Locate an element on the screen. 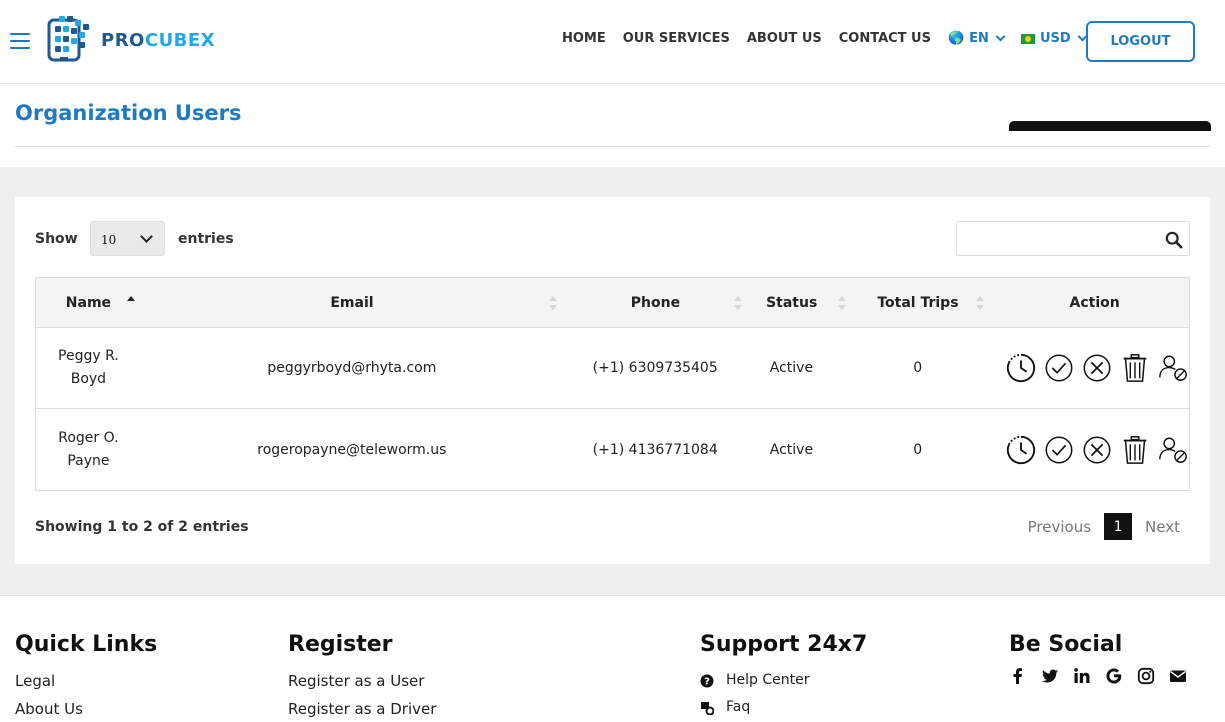 The height and width of the screenshot is (722, 1225). footer-heading: Register is located at coordinates (340, 644).